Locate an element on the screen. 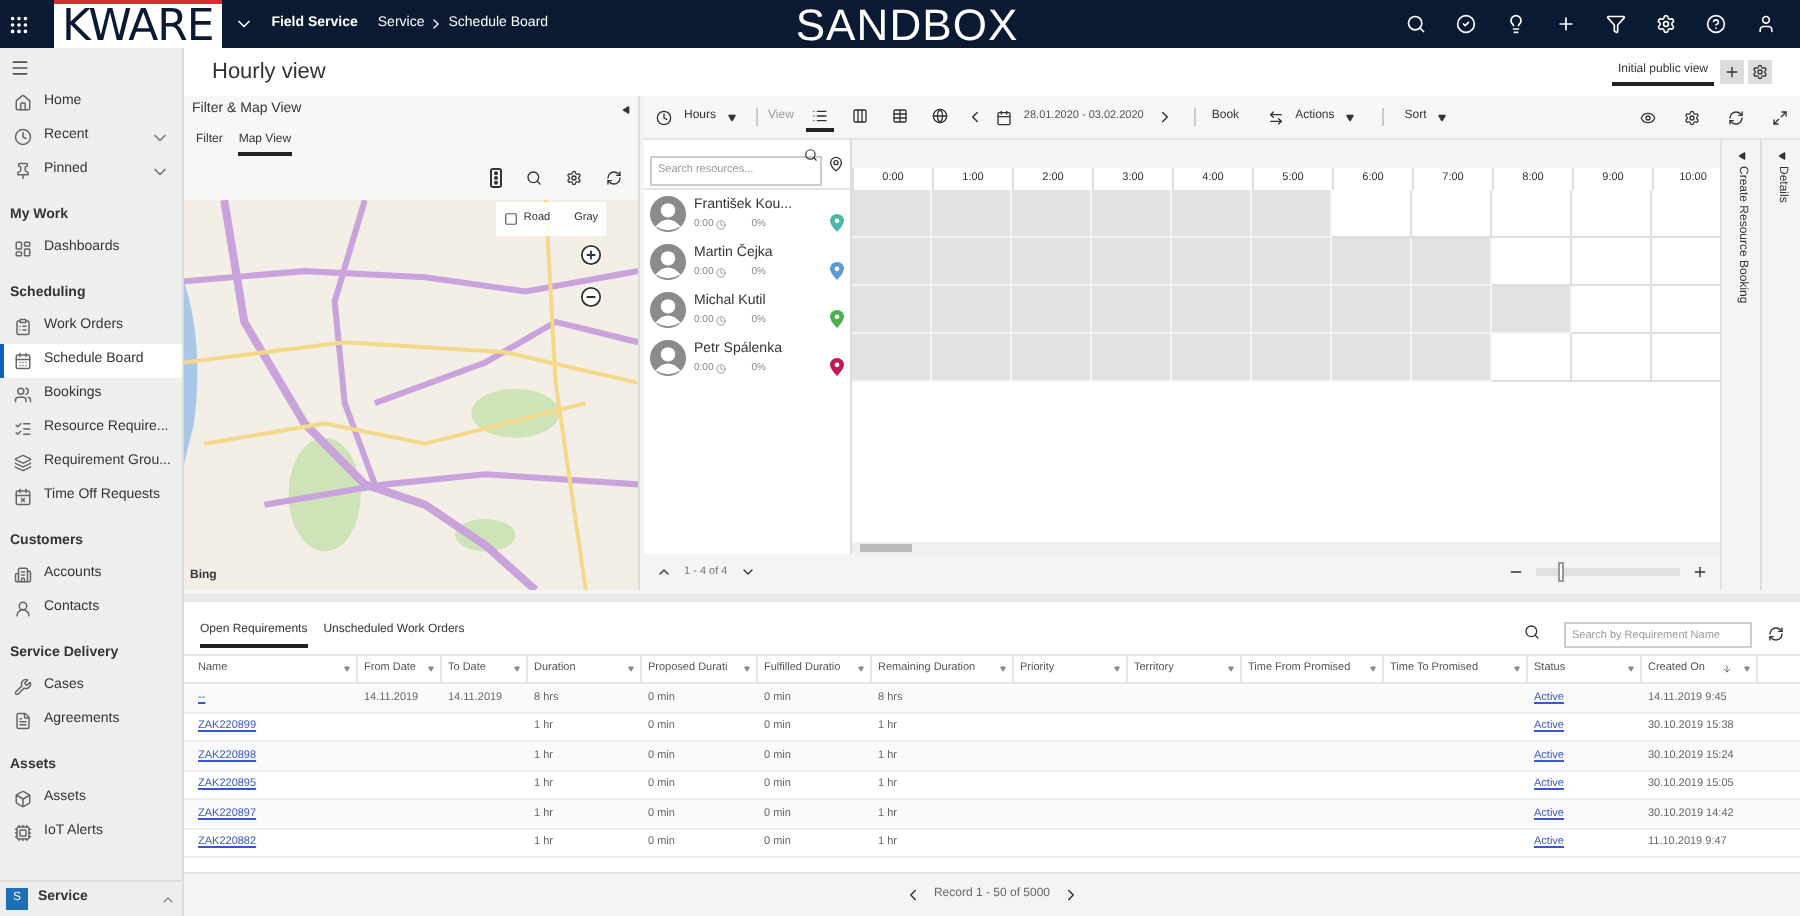  dashboard-icon is located at coordinates (23, 249).